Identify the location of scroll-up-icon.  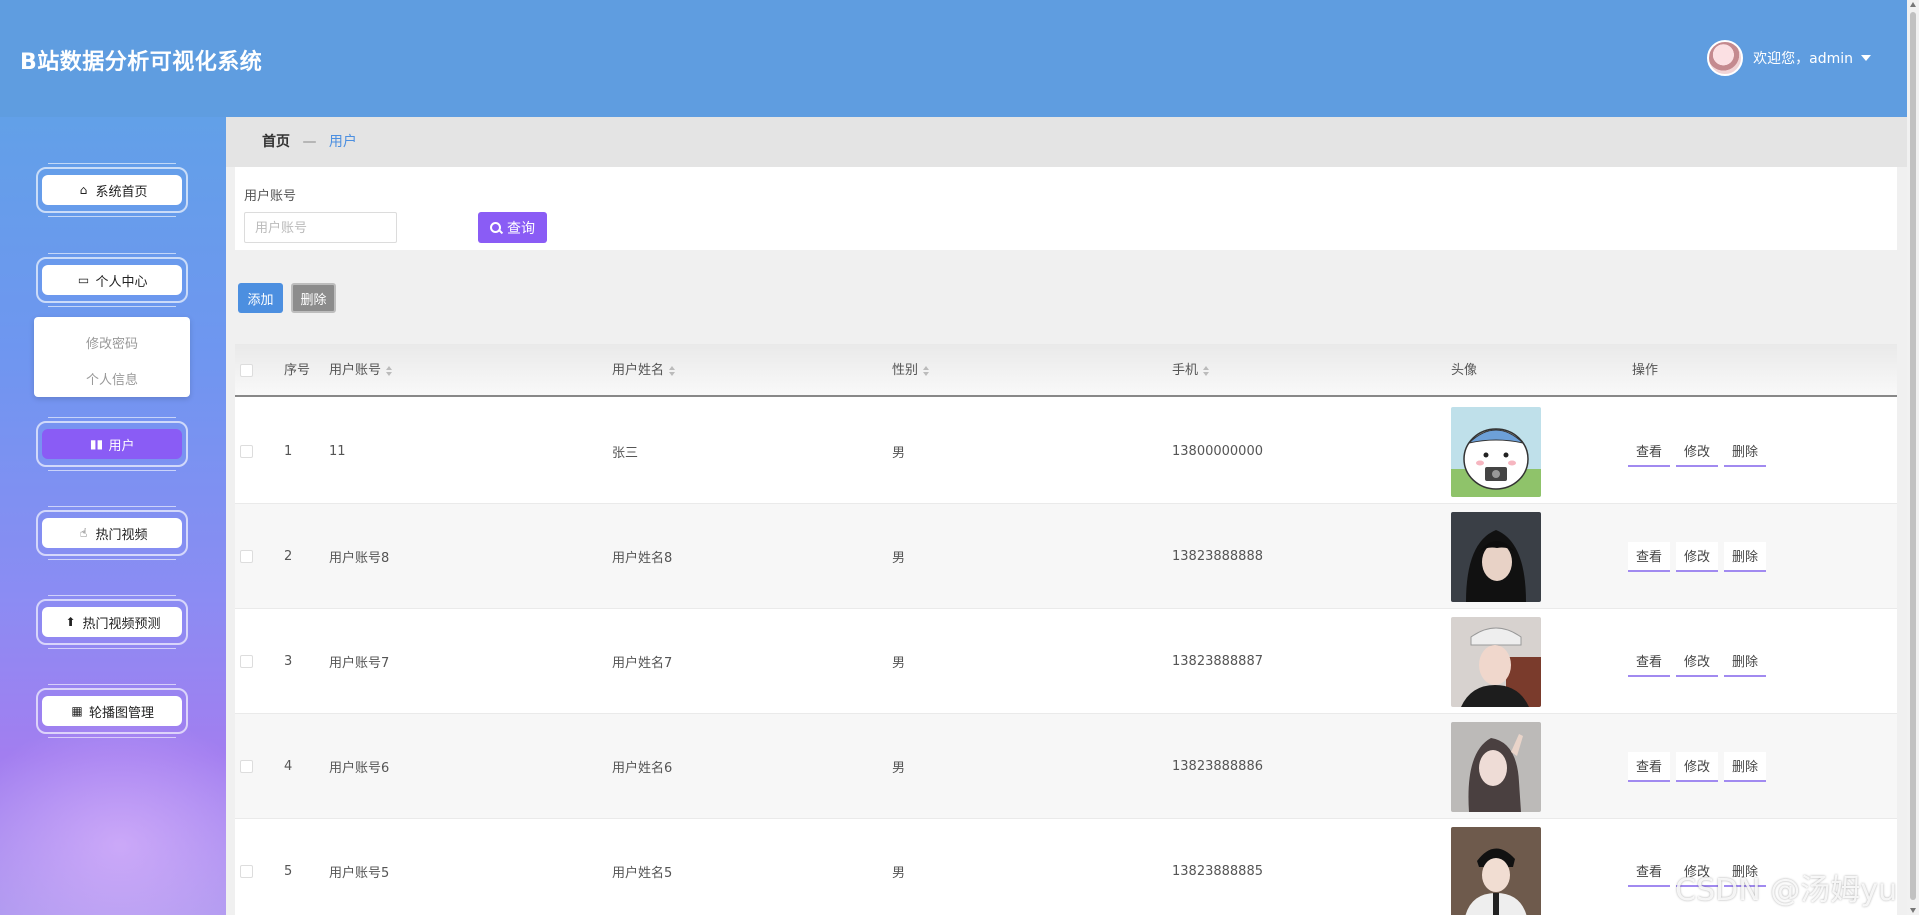
(1913, 4).